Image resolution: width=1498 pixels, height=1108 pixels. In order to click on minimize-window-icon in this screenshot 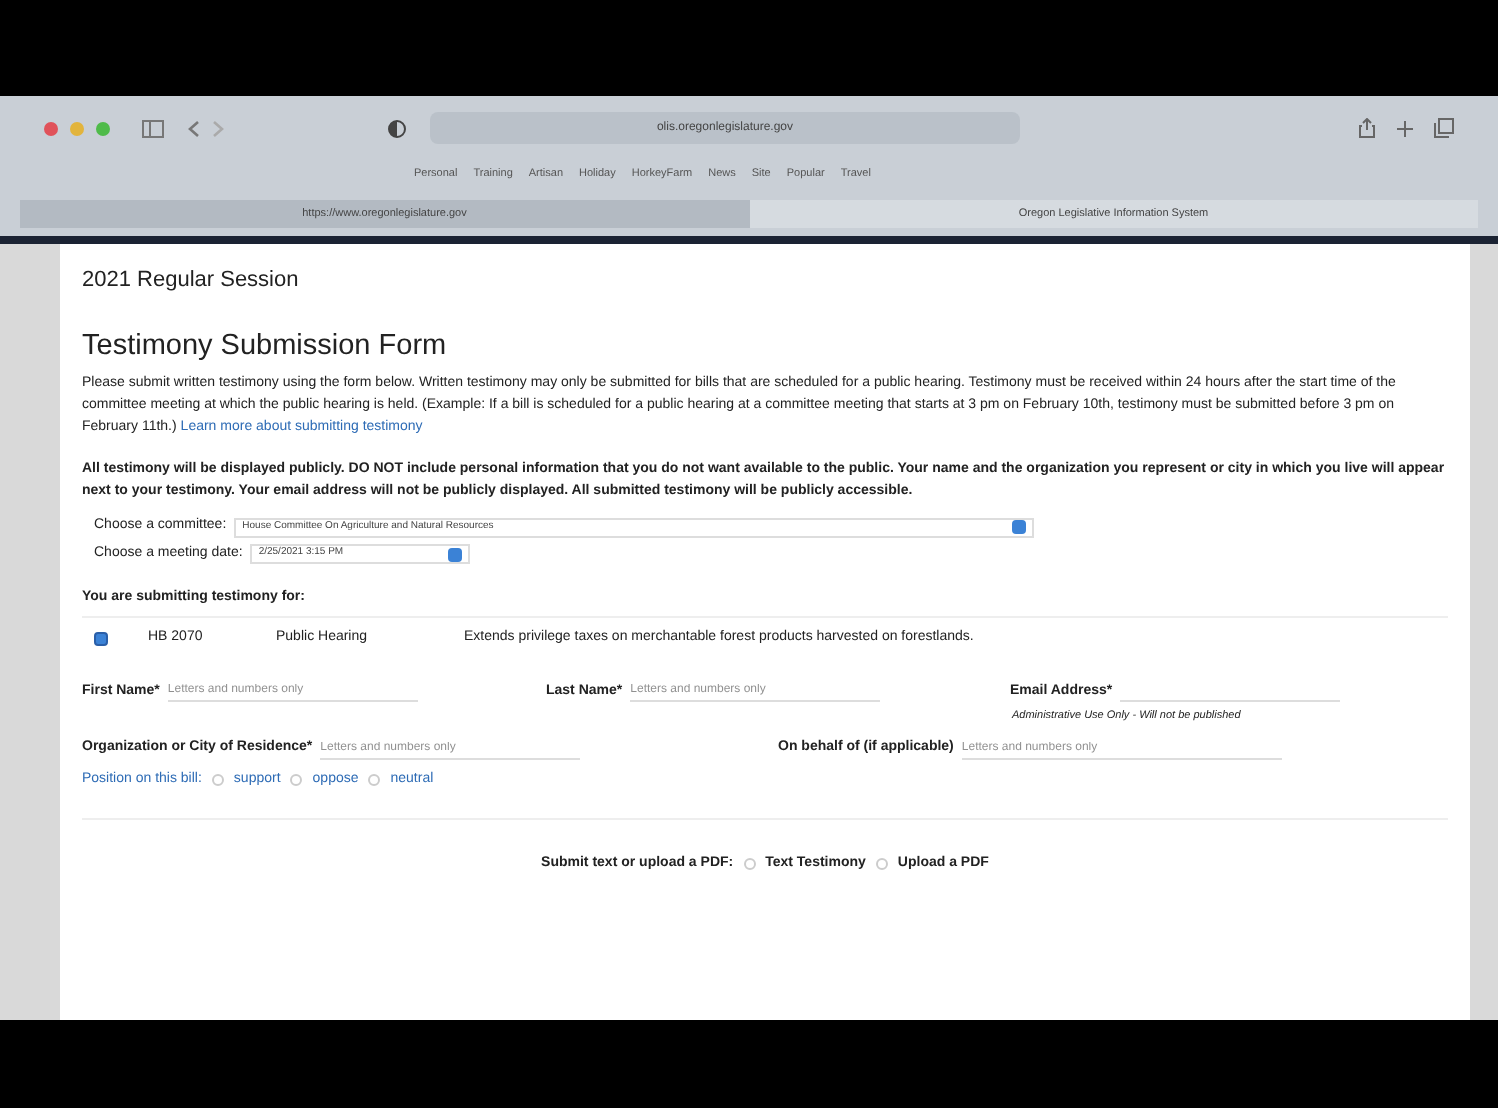, I will do `click(77, 128)`.